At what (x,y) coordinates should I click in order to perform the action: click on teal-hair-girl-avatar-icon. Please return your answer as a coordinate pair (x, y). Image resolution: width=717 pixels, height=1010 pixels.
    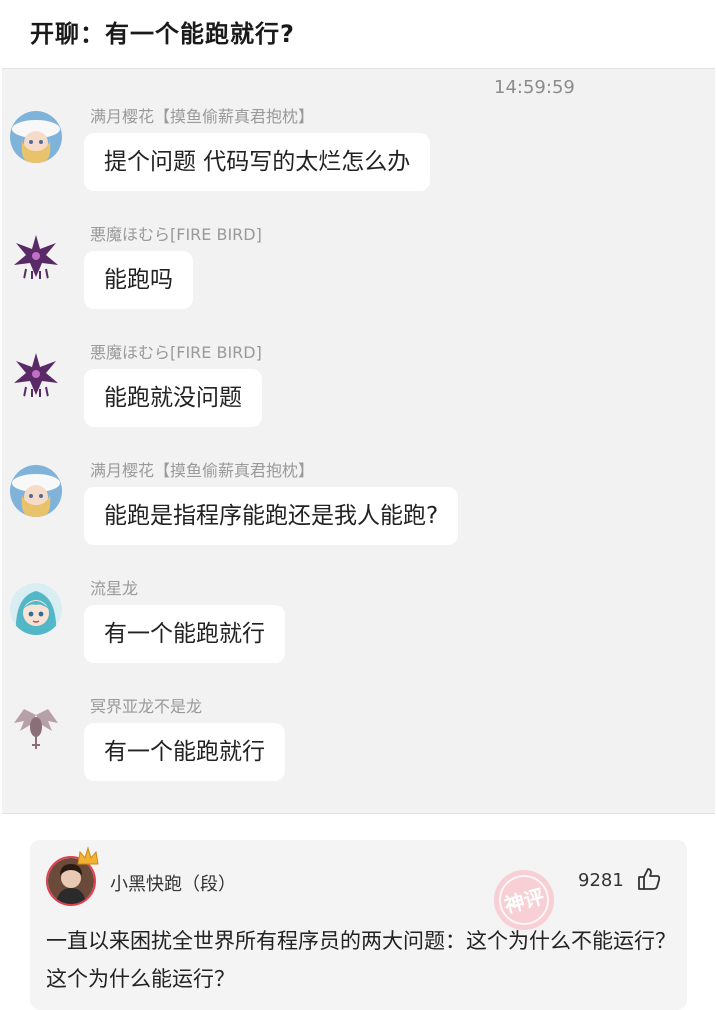
    Looking at the image, I should click on (36, 609).